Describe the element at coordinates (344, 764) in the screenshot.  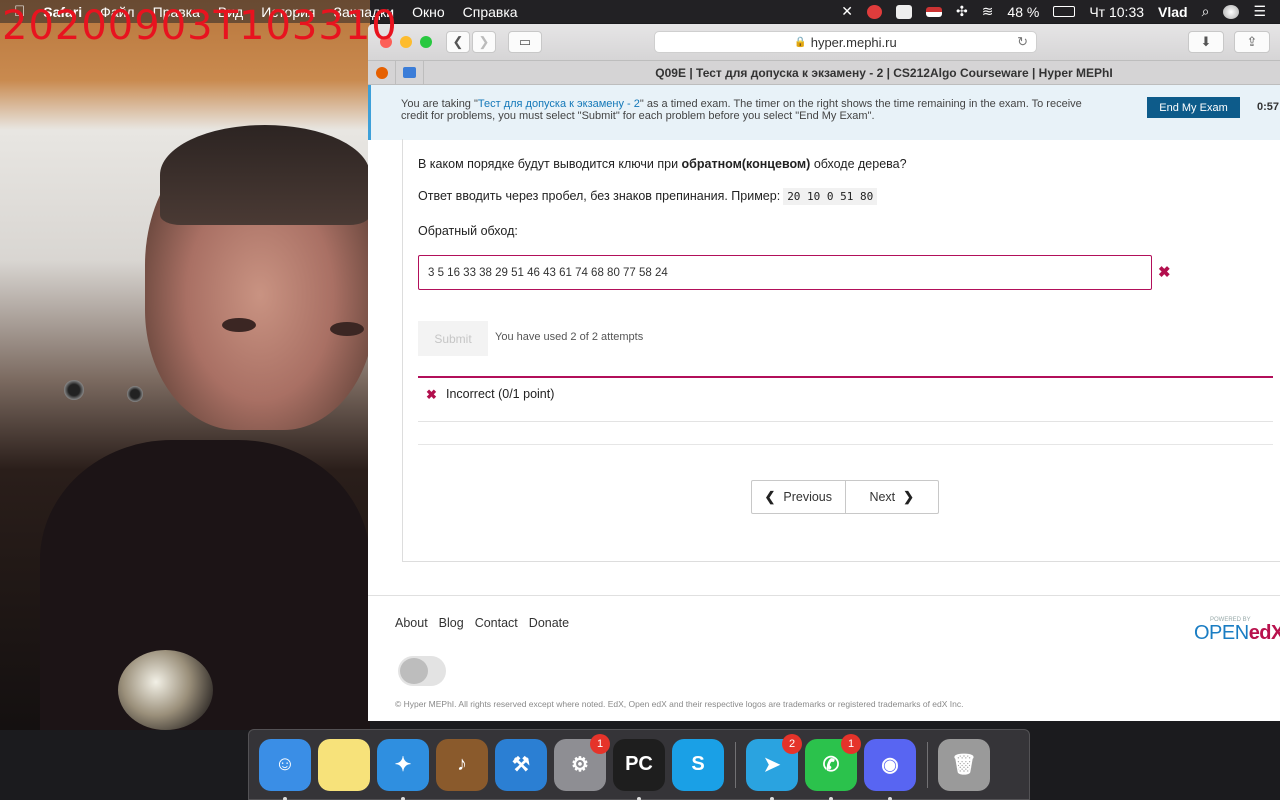
I see `dock-app-notes` at that location.